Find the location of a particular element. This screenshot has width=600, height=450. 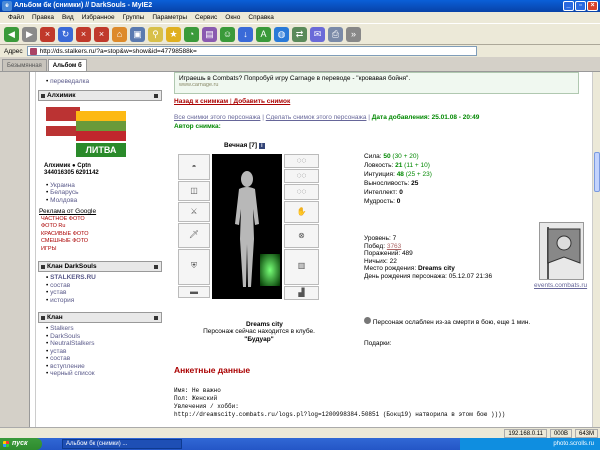

all-photos-link: Все снимки этого персонажа is located at coordinates (217, 117).